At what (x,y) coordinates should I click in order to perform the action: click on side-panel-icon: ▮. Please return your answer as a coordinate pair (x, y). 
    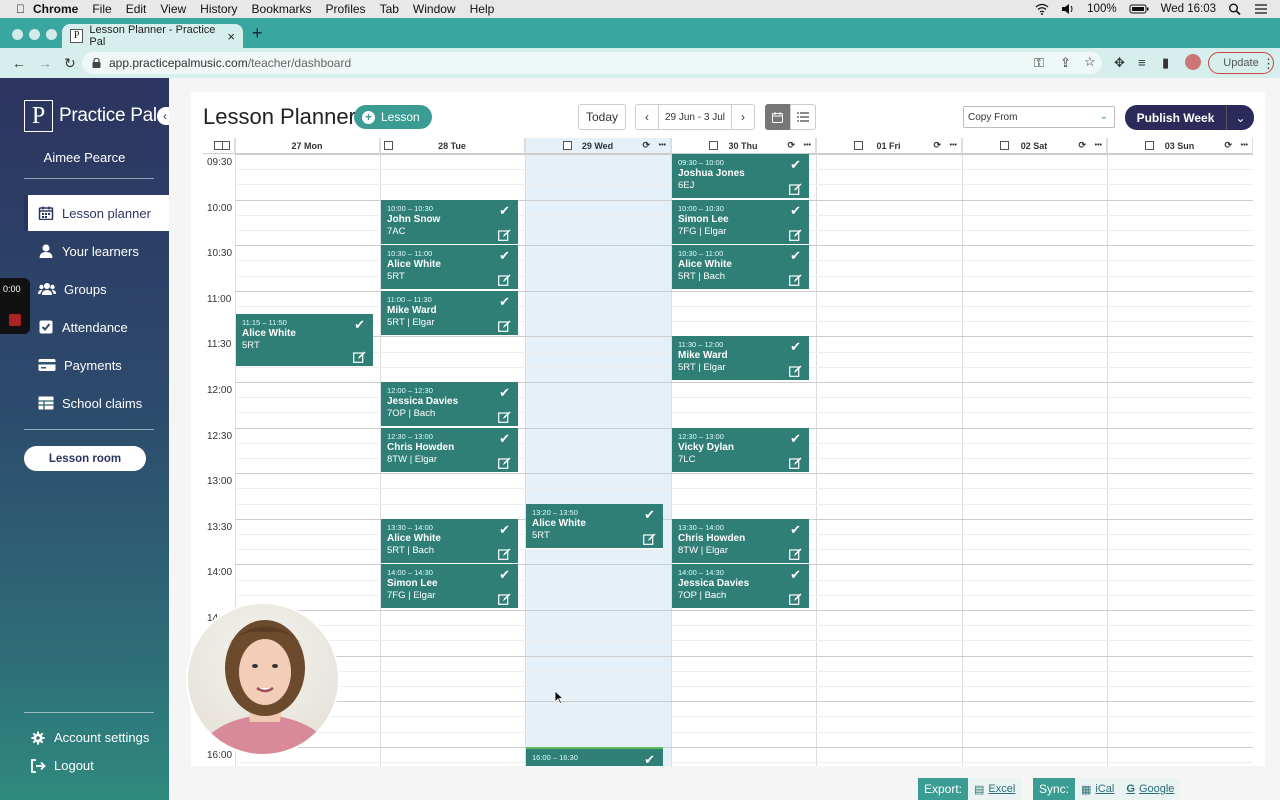
    Looking at the image, I should click on (1165, 63).